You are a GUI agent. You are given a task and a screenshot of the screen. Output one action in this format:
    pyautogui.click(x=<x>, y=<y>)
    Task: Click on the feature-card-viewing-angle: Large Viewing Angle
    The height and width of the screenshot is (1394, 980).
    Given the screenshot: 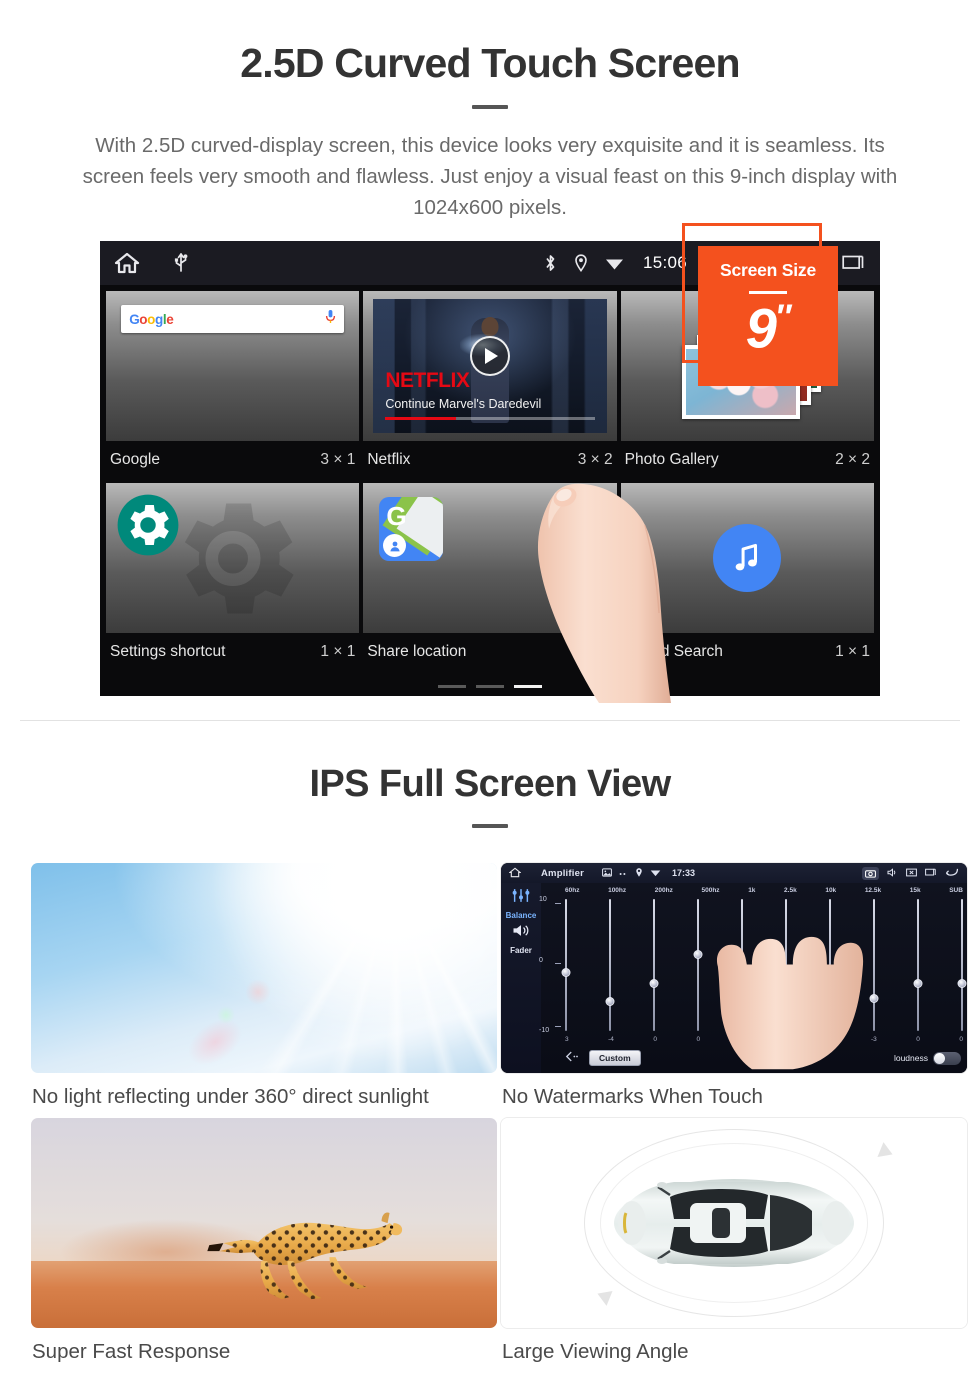 What is the action you would take?
    pyautogui.click(x=729, y=1240)
    